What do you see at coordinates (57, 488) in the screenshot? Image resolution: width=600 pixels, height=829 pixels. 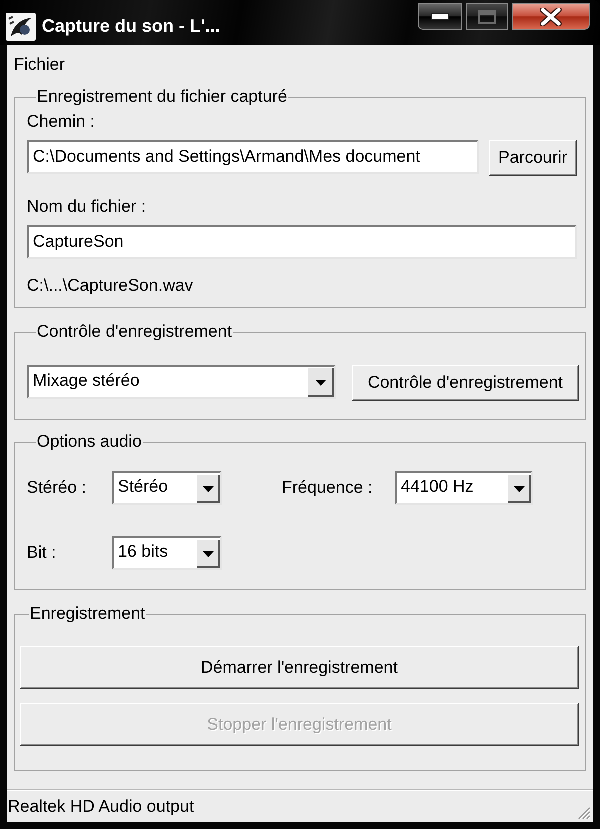 I see `option-label: Stéréo :` at bounding box center [57, 488].